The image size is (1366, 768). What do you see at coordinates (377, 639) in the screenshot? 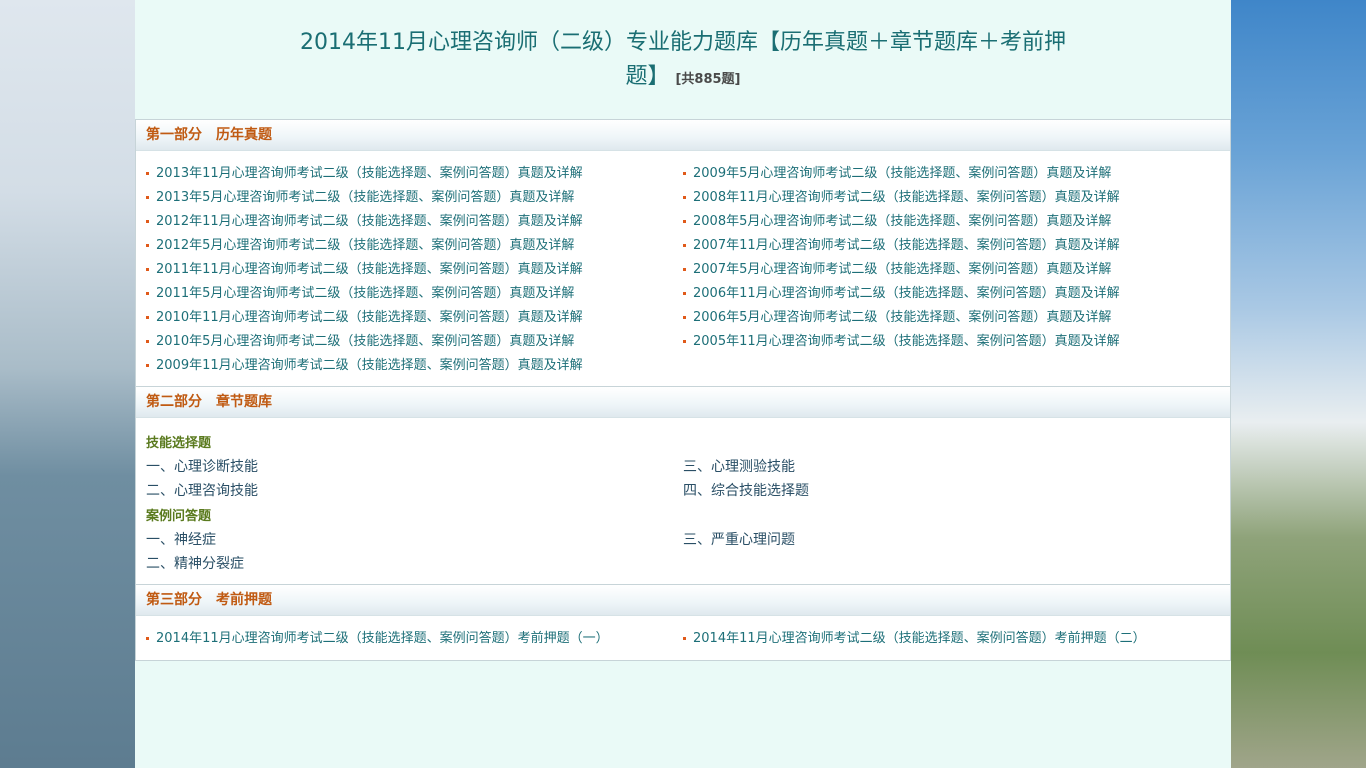
I see `pre-exam-link: 2014年11月心理咨询师考试二级（技能选择题、案例问答题）考前押题（一）` at bounding box center [377, 639].